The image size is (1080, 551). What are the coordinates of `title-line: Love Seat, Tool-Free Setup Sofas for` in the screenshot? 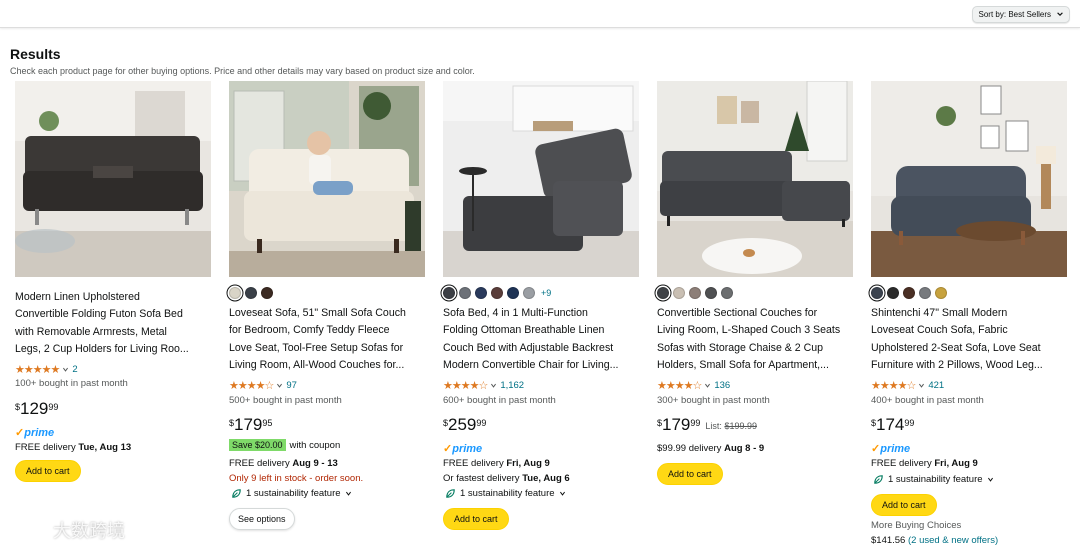 It's located at (316, 347).